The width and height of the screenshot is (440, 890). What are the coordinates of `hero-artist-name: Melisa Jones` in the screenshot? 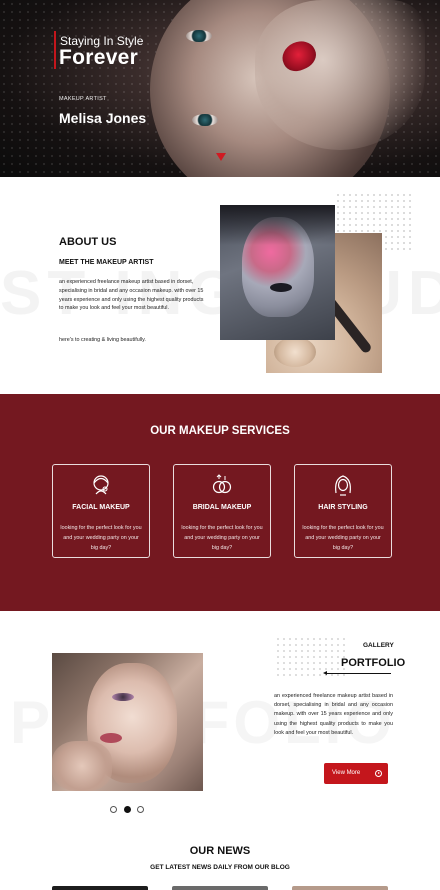 It's located at (103, 118).